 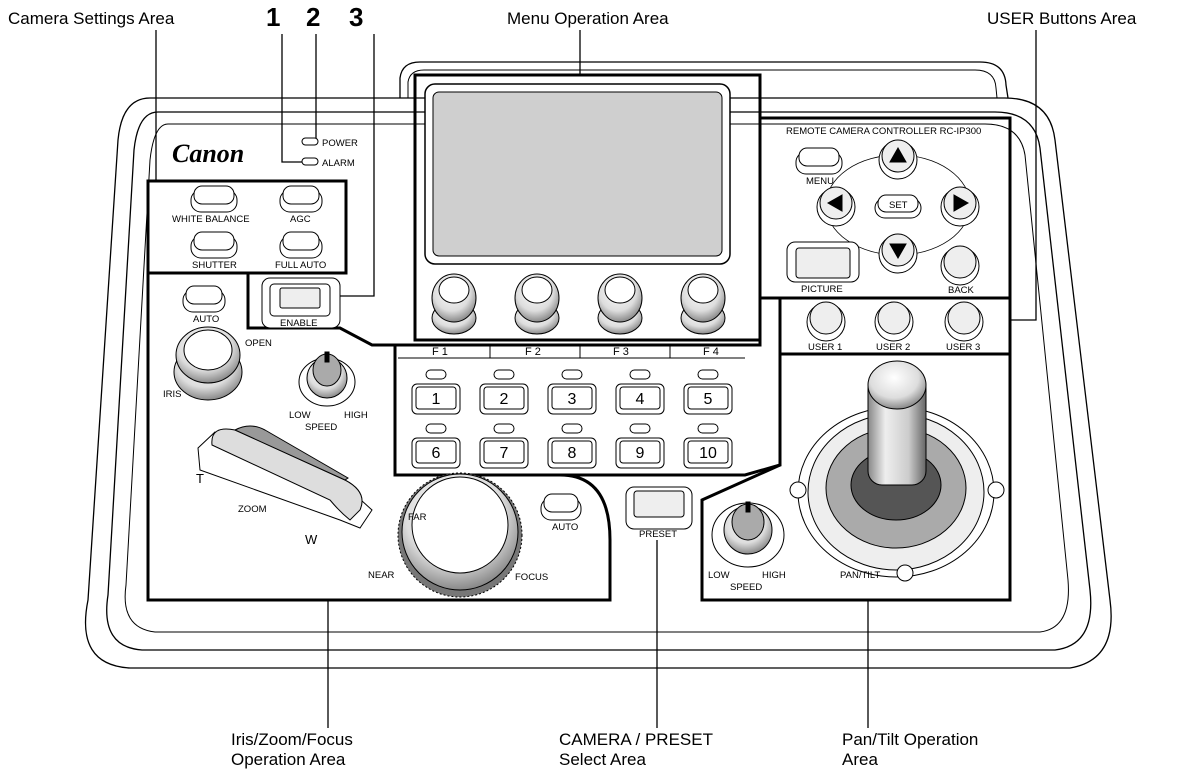 I want to click on focus-far-label: FAR, so click(x=417, y=517).